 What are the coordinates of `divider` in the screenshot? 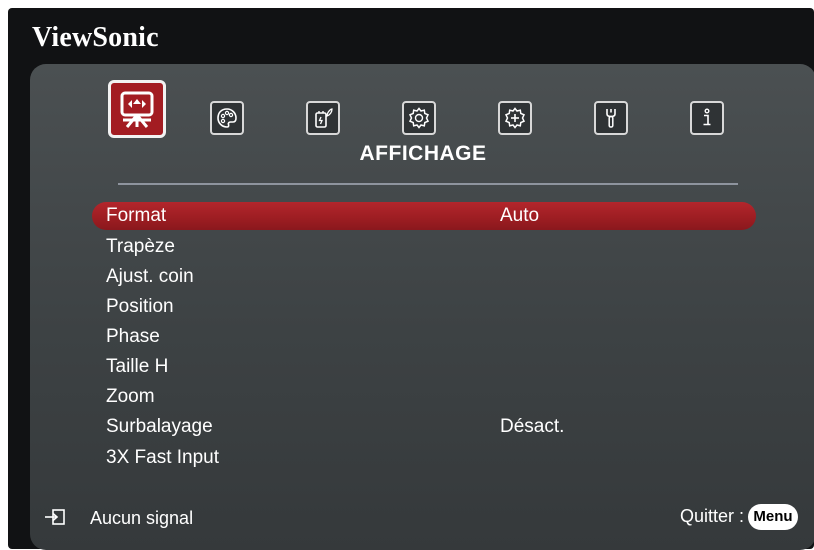 It's located at (428, 184).